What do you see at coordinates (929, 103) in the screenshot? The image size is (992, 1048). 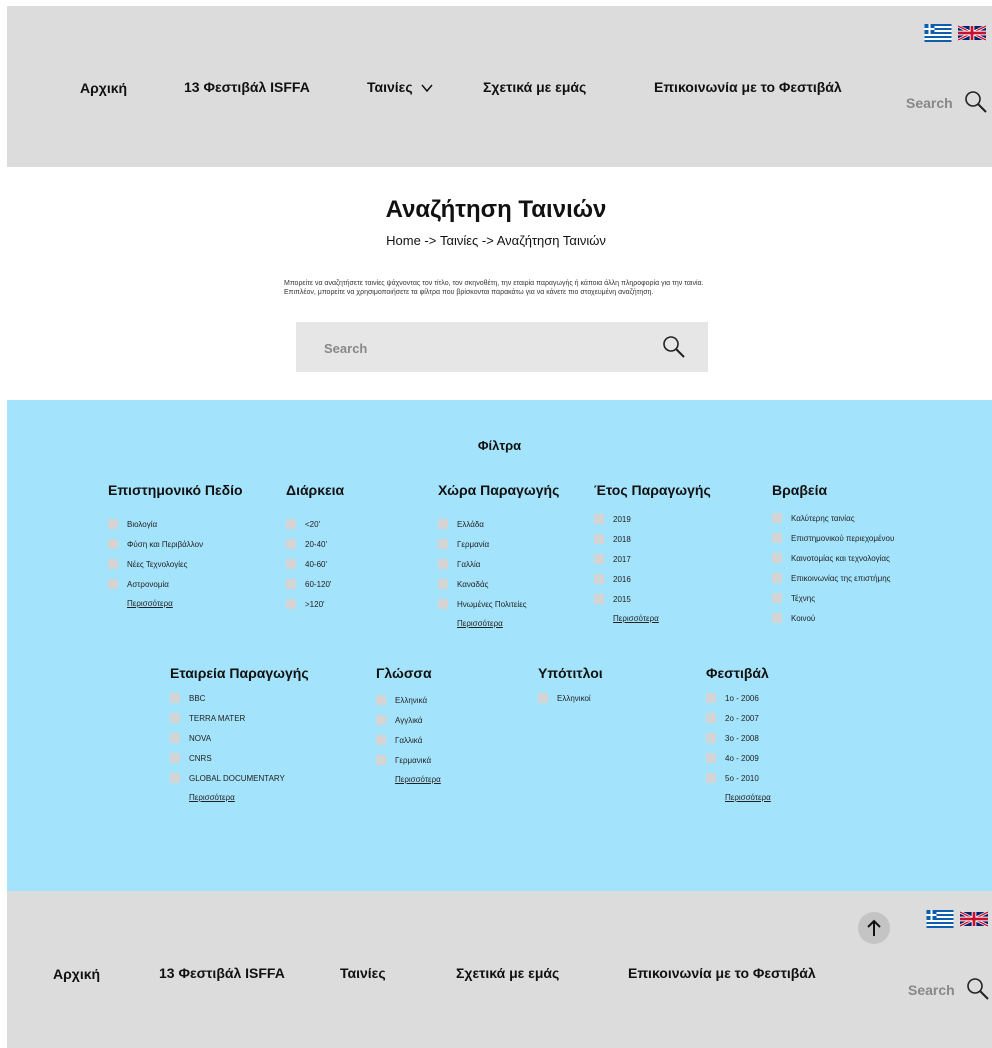 I see `header-search-label: Search` at bounding box center [929, 103].